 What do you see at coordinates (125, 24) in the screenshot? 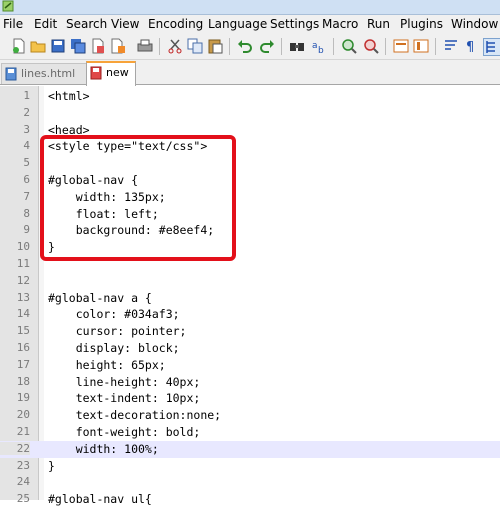
I see `menu-view: View` at bounding box center [125, 24].